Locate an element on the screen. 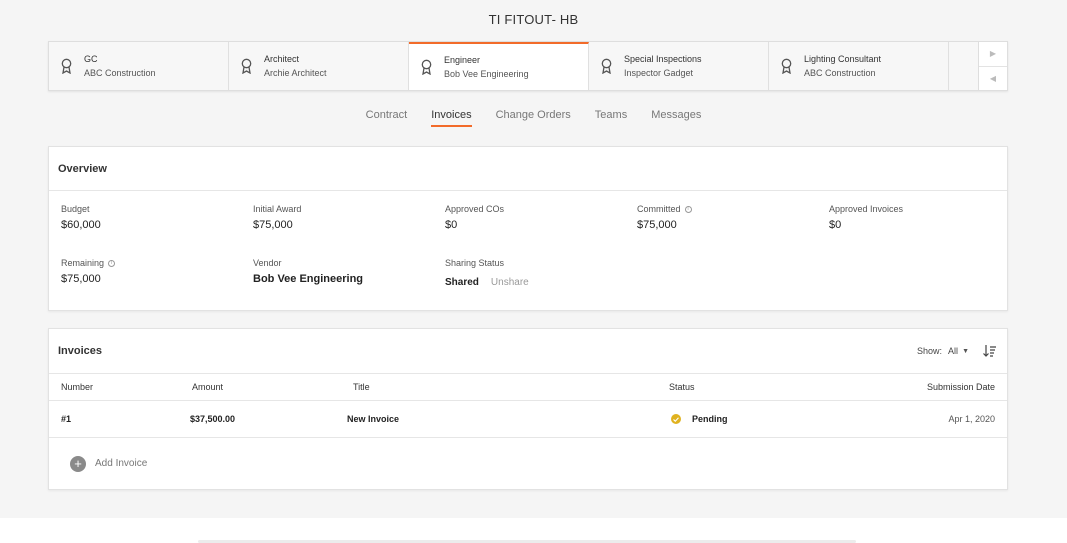 Image resolution: width=1067 pixels, height=543 pixels. role-card-special-inspections: Special Inspections Inspector Gadget is located at coordinates (679, 66).